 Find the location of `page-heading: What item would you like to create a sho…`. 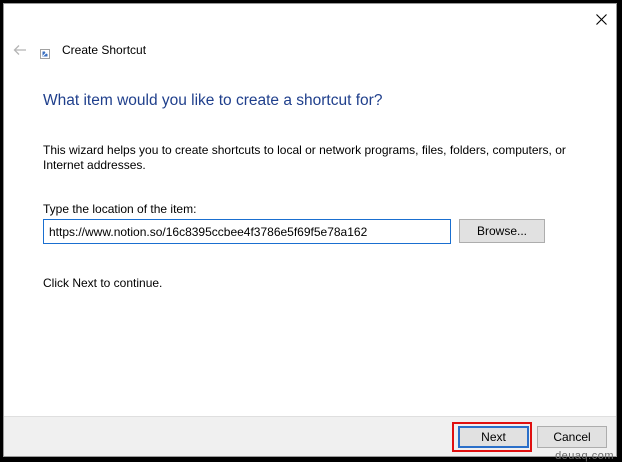

page-heading: What item would you like to create a sho… is located at coordinates (213, 100).